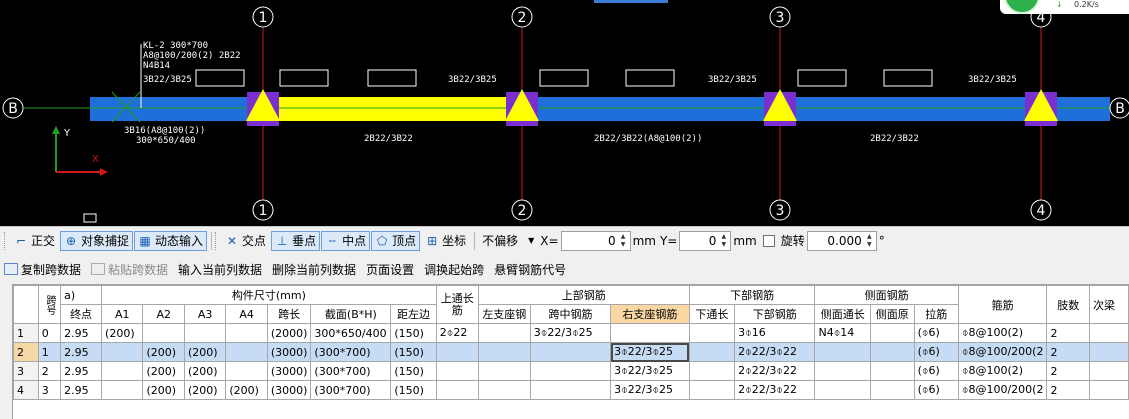 Image resolution: width=1129 pixels, height=419 pixels. What do you see at coordinates (842, 333) in the screenshot?
I see `cell-side-through: N4⌽14` at bounding box center [842, 333].